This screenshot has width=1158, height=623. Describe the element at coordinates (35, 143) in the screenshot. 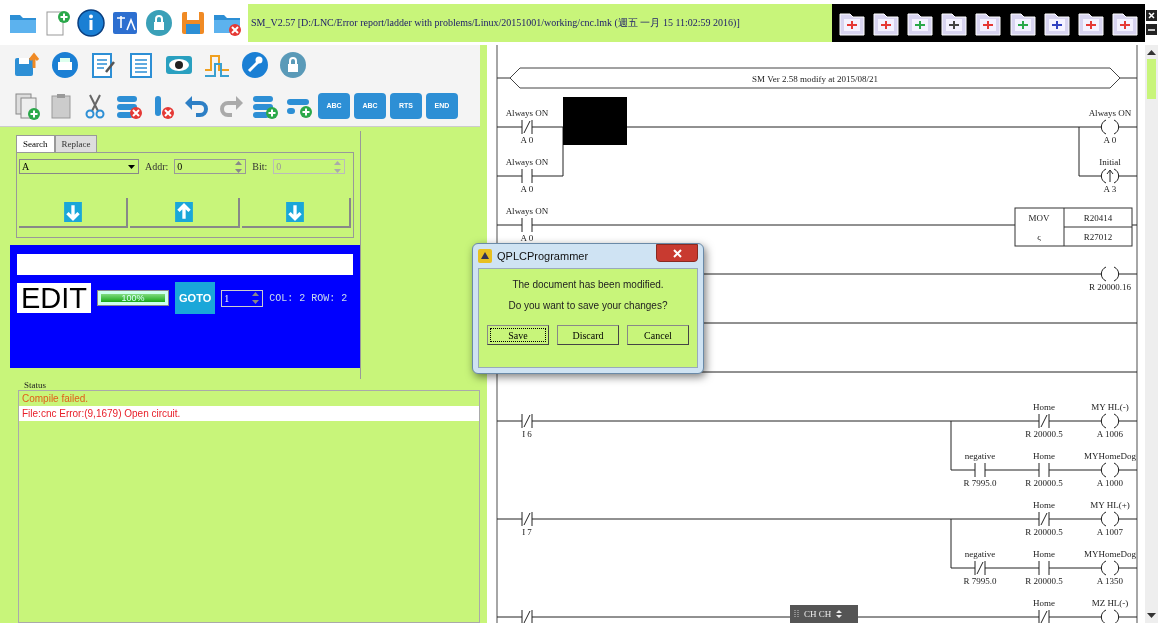

I see `tab: Search` at that location.